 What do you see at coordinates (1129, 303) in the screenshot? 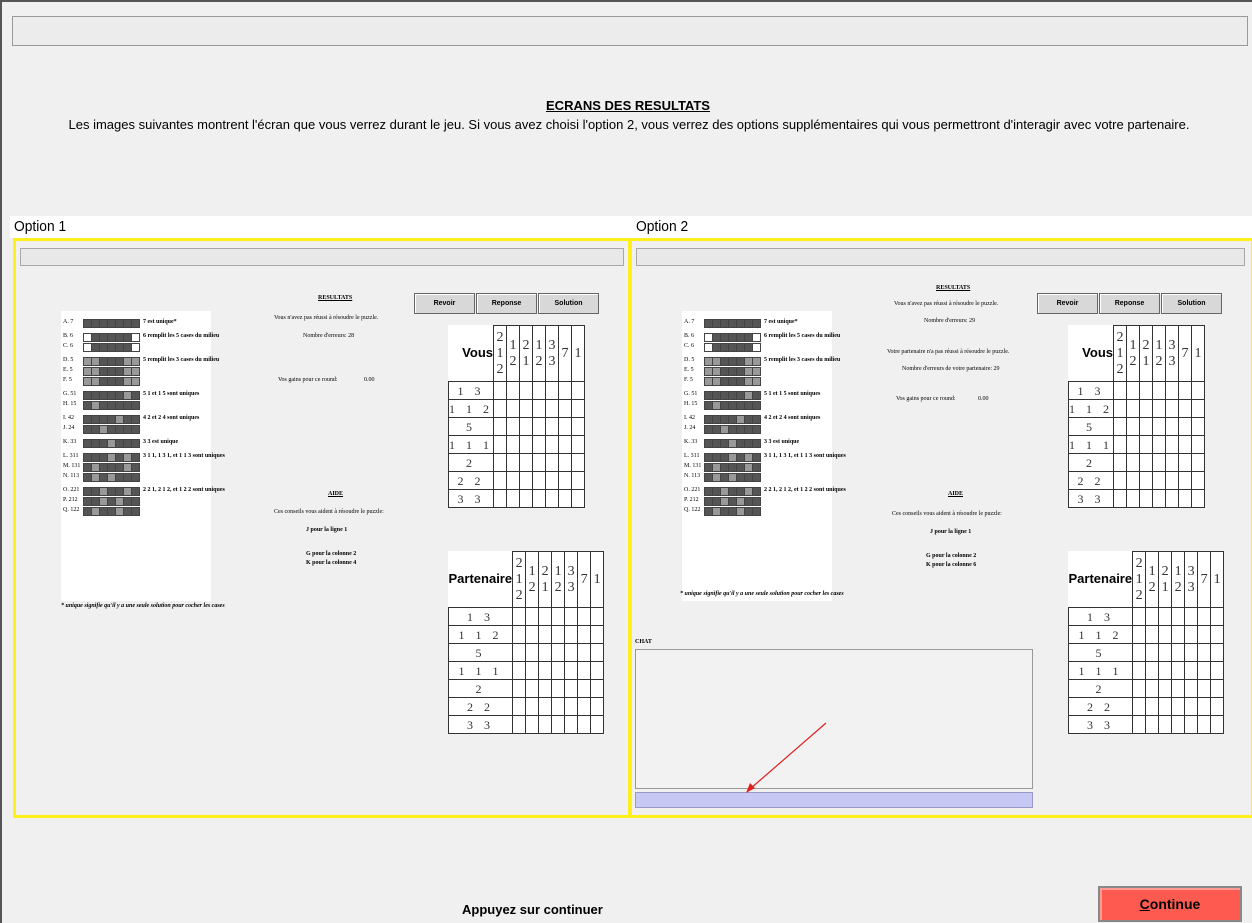
I see `response-button: Reponse` at bounding box center [1129, 303].